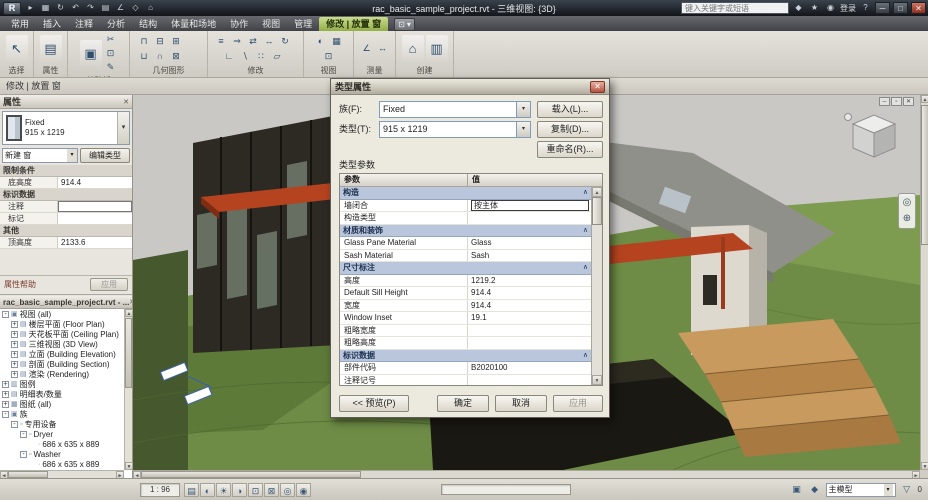 The width and height of the screenshot is (928, 500). What do you see at coordinates (860, 489) in the screenshot?
I see `workset-dropdown: 主模型 ▾` at bounding box center [860, 489].